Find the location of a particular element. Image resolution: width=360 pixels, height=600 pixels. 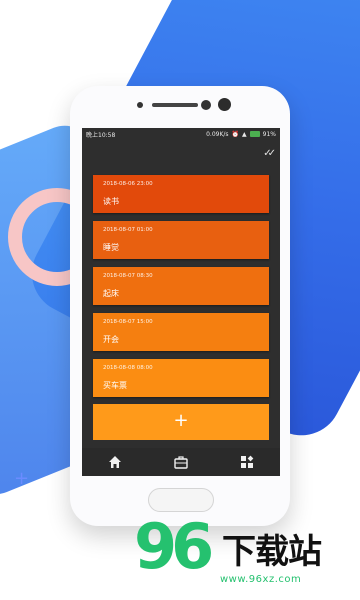

briefcase-icon is located at coordinates (181, 462).